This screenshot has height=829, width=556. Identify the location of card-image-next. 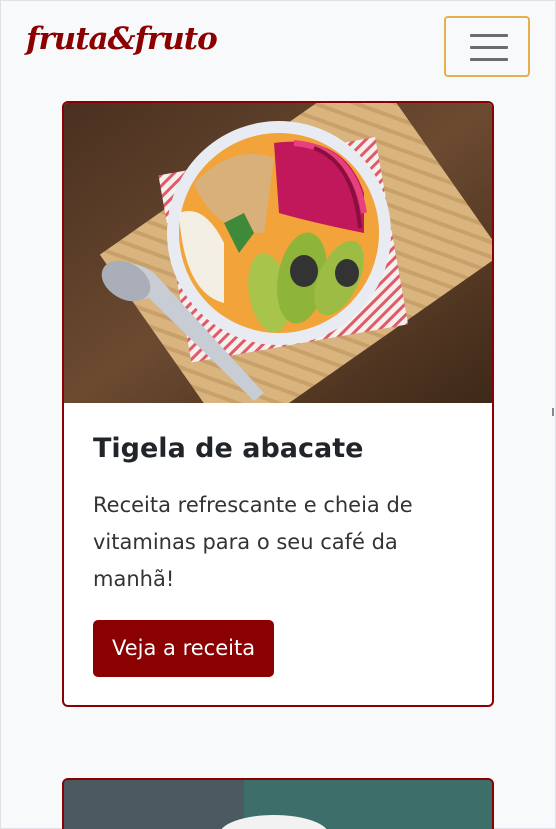
(278, 804).